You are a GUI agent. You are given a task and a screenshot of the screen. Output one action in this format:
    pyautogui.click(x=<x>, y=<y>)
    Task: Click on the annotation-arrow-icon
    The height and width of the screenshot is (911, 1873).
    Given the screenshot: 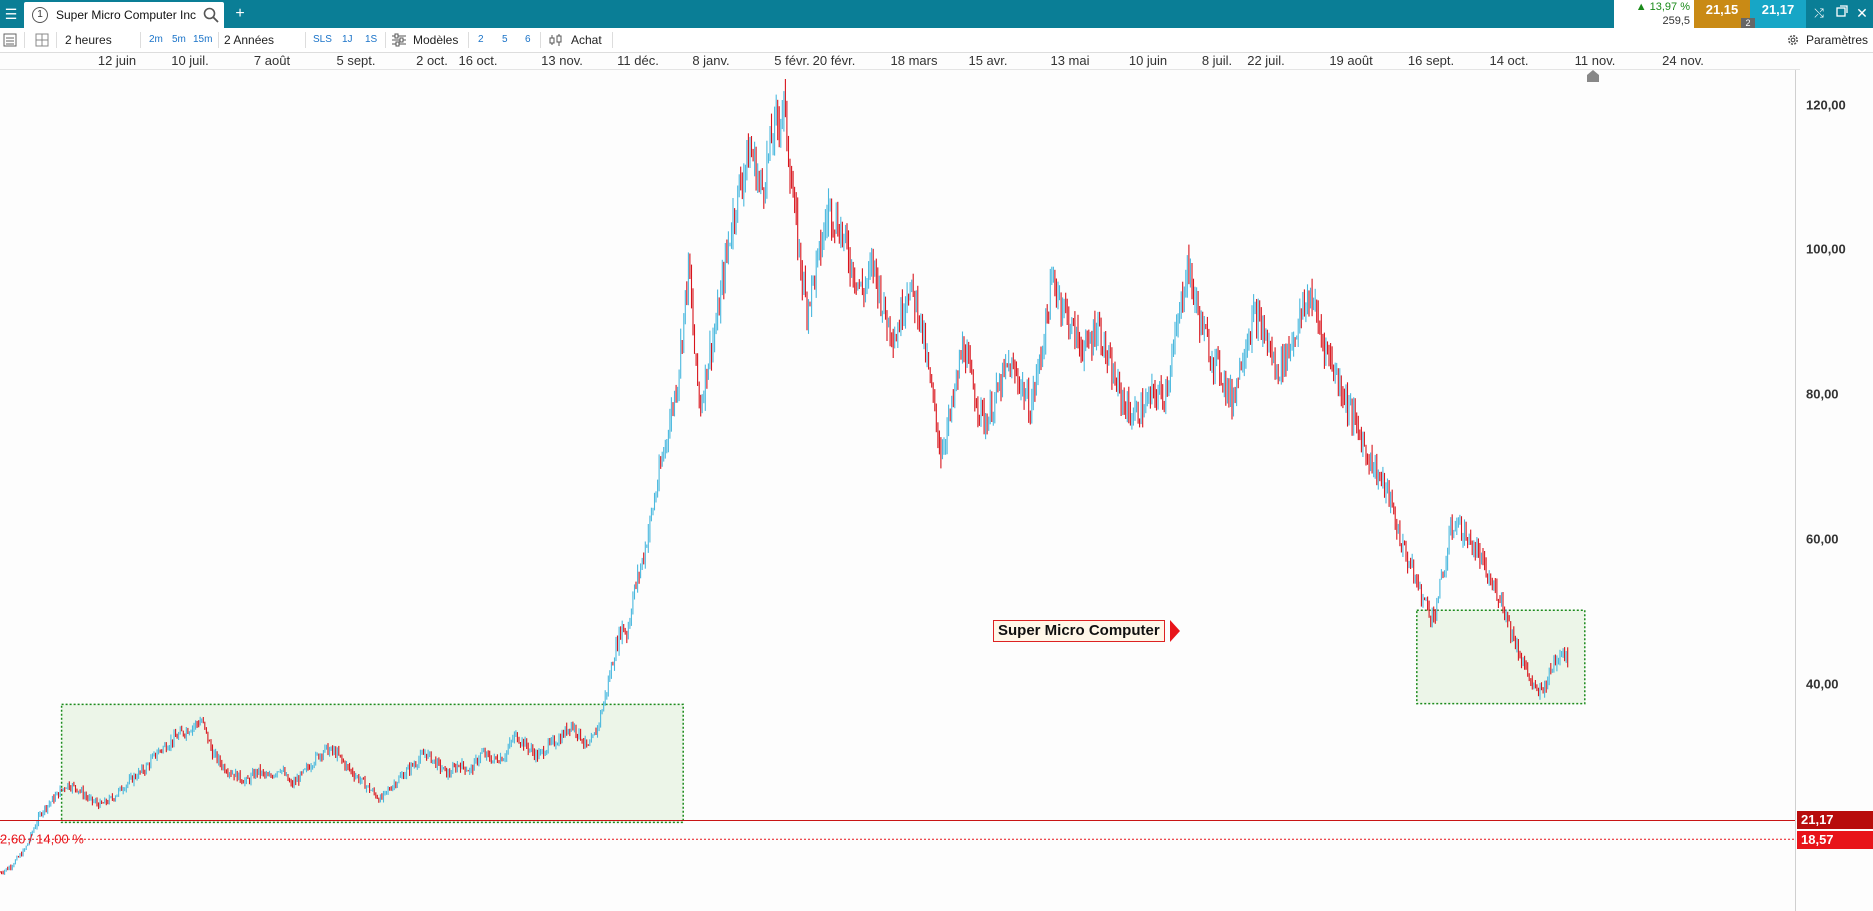 What is the action you would take?
    pyautogui.click(x=1175, y=631)
    